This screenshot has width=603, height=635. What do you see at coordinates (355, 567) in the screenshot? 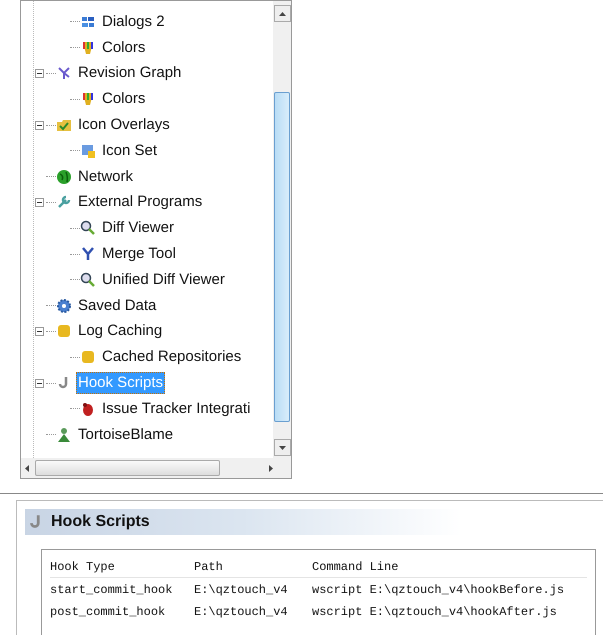
I see `column-header: Command Line` at bounding box center [355, 567].